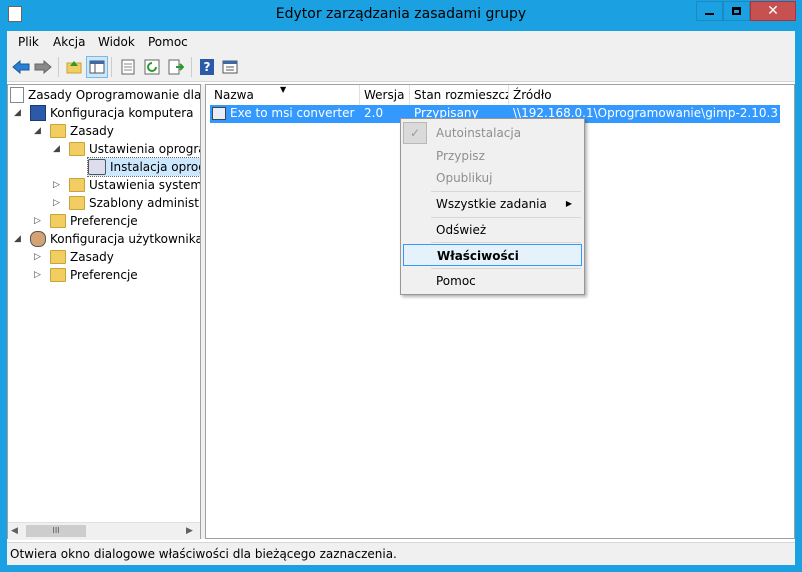 The width and height of the screenshot is (802, 572). What do you see at coordinates (125, 239) in the screenshot?
I see `tree-item-label: Konfiguracja użytkownika` at bounding box center [125, 239].